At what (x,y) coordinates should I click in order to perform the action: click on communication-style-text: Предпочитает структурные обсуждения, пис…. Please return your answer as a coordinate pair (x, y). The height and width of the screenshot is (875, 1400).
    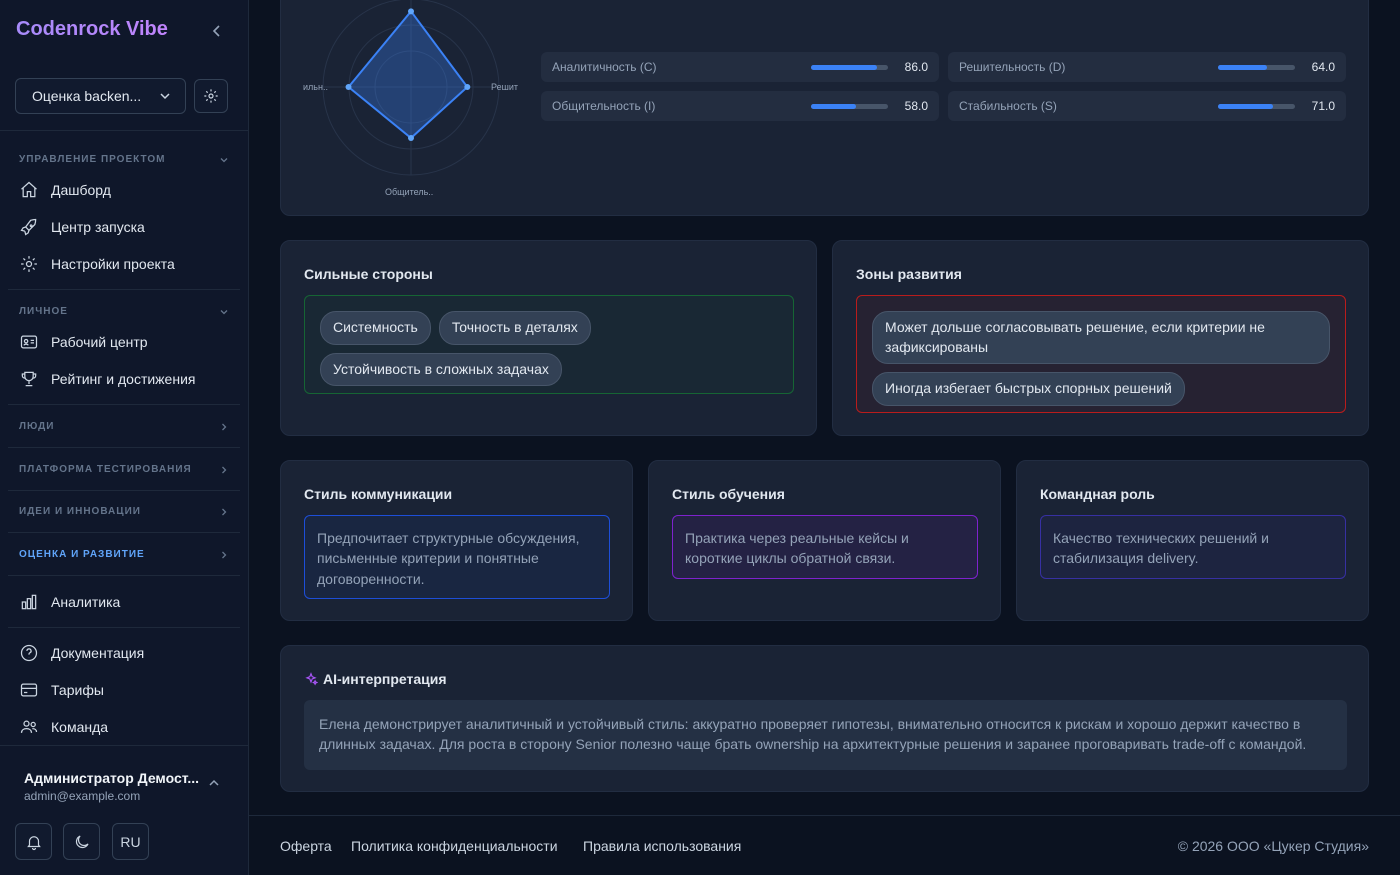
    Looking at the image, I should click on (457, 557).